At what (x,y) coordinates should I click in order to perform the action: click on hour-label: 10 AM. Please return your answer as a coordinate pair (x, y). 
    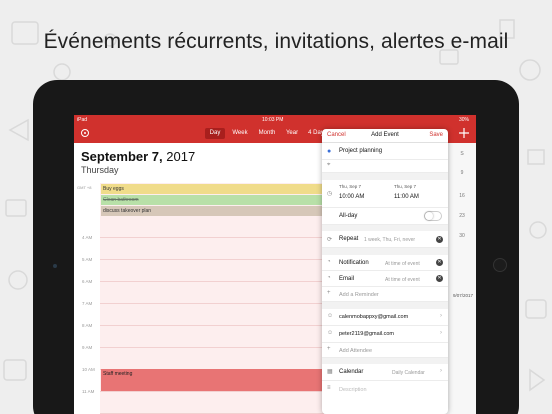
    Looking at the image, I should click on (88, 369).